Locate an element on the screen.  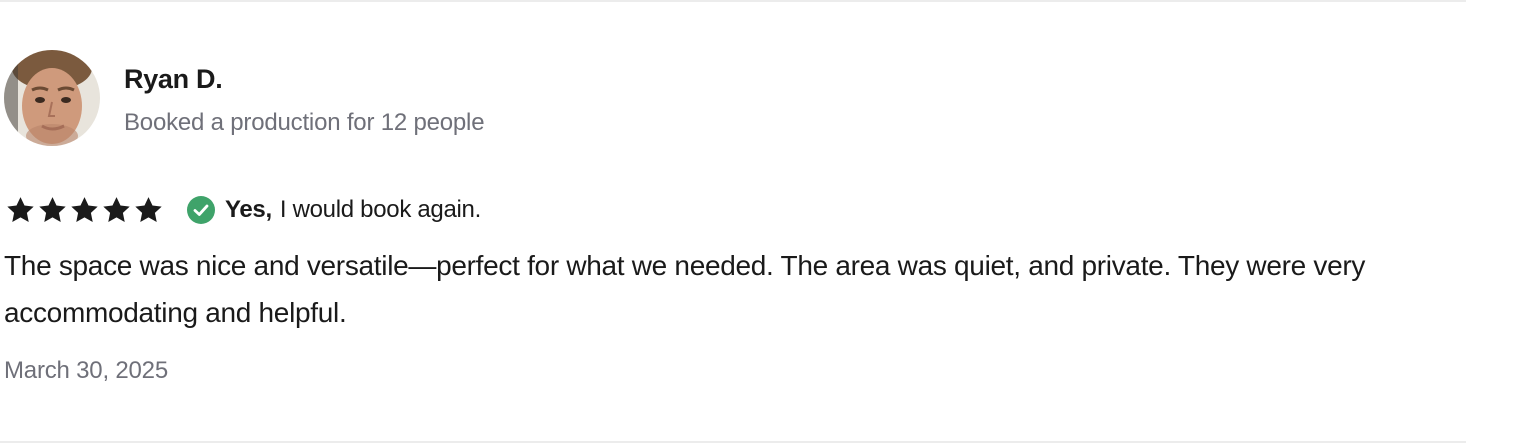
review-date: March 30, 2025 is located at coordinates (86, 370).